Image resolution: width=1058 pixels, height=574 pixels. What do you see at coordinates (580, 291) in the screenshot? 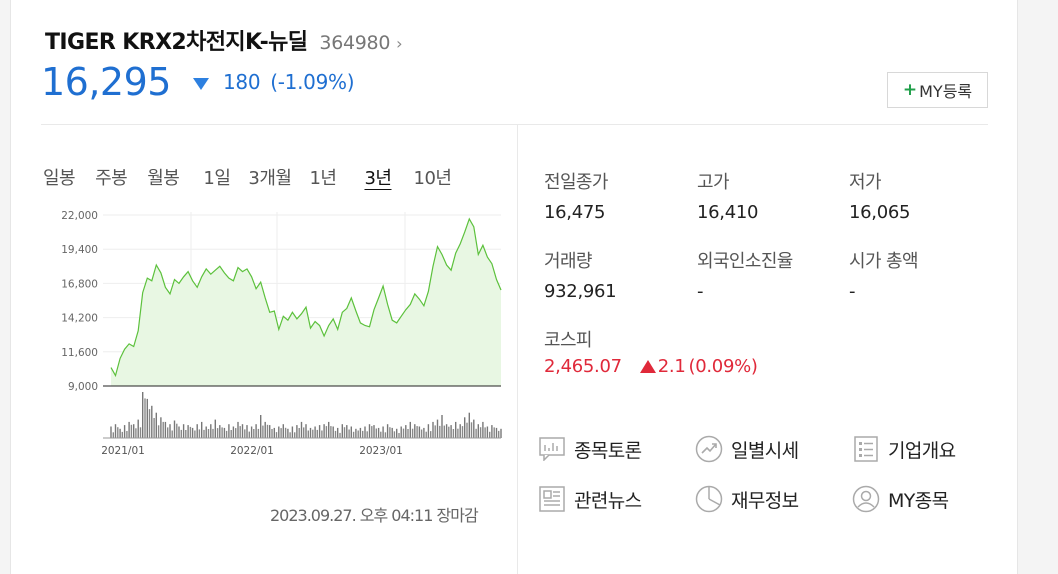
I see `stat-value: 932,961` at bounding box center [580, 291].